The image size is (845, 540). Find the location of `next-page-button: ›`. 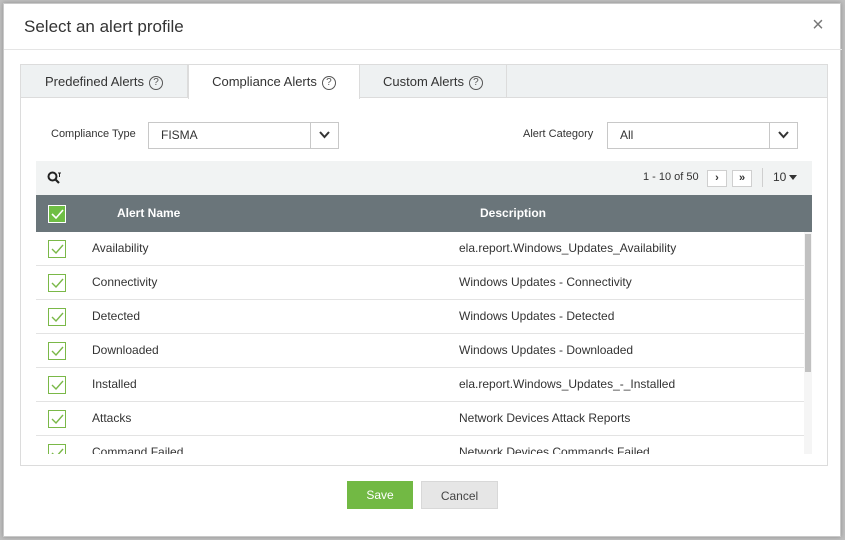

next-page-button: › is located at coordinates (717, 178).